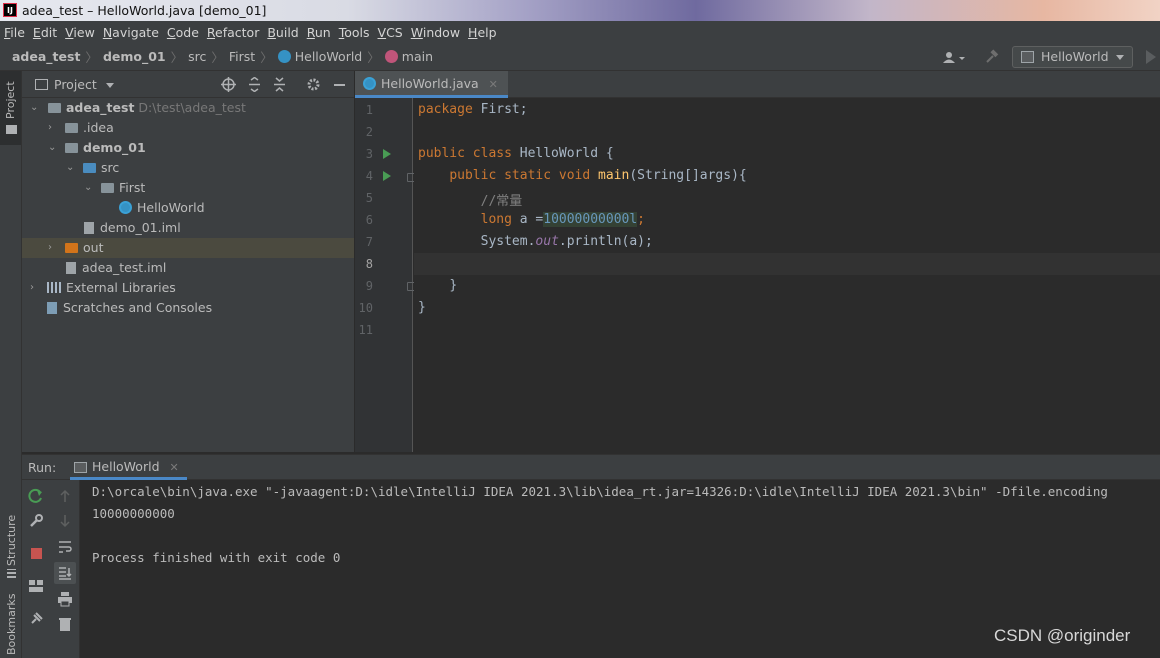  What do you see at coordinates (365, 308) in the screenshot?
I see `line-number: 10` at bounding box center [365, 308].